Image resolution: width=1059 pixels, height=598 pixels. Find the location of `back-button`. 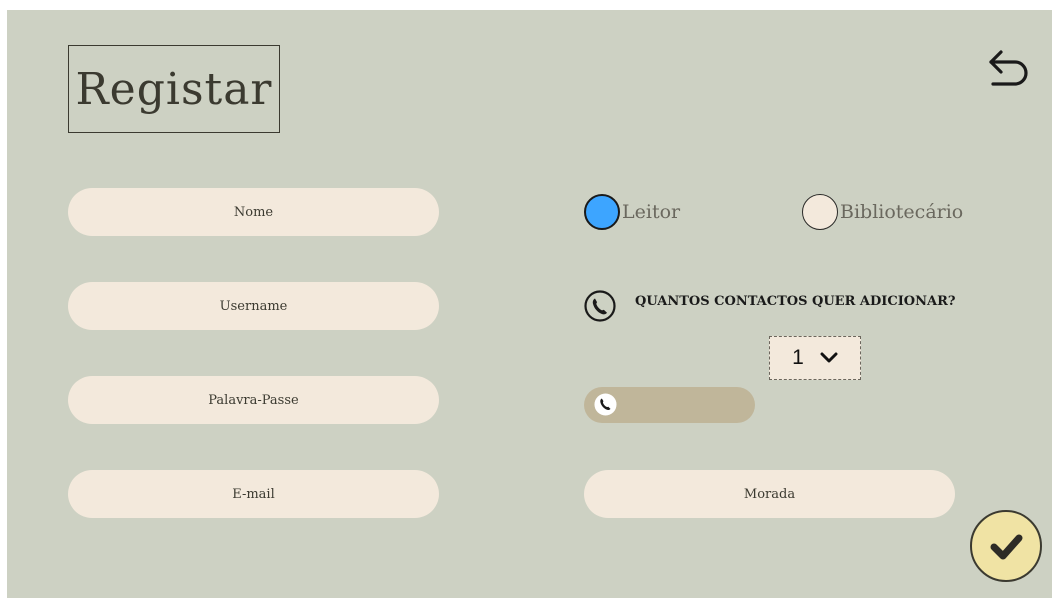

back-button is located at coordinates (1008, 70).